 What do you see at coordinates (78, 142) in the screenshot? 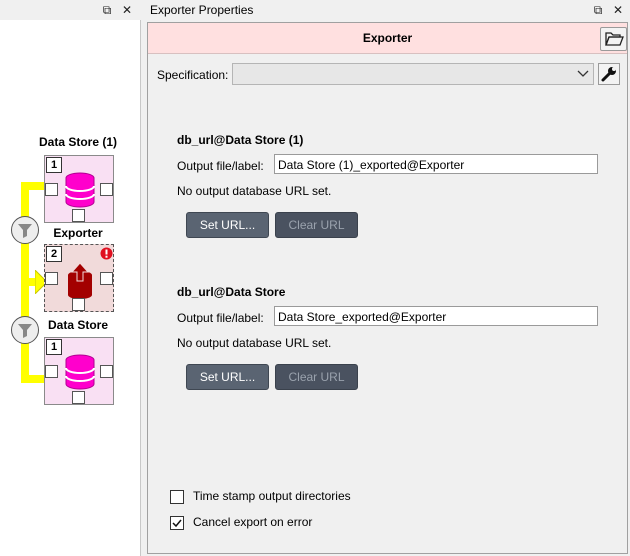
I see `item-label: Data Store (1)` at bounding box center [78, 142].